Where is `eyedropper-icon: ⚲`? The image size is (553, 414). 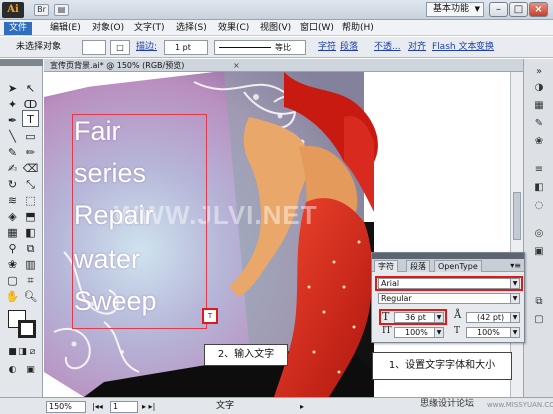
eyedropper-icon: ⚲ is located at coordinates (12, 248).